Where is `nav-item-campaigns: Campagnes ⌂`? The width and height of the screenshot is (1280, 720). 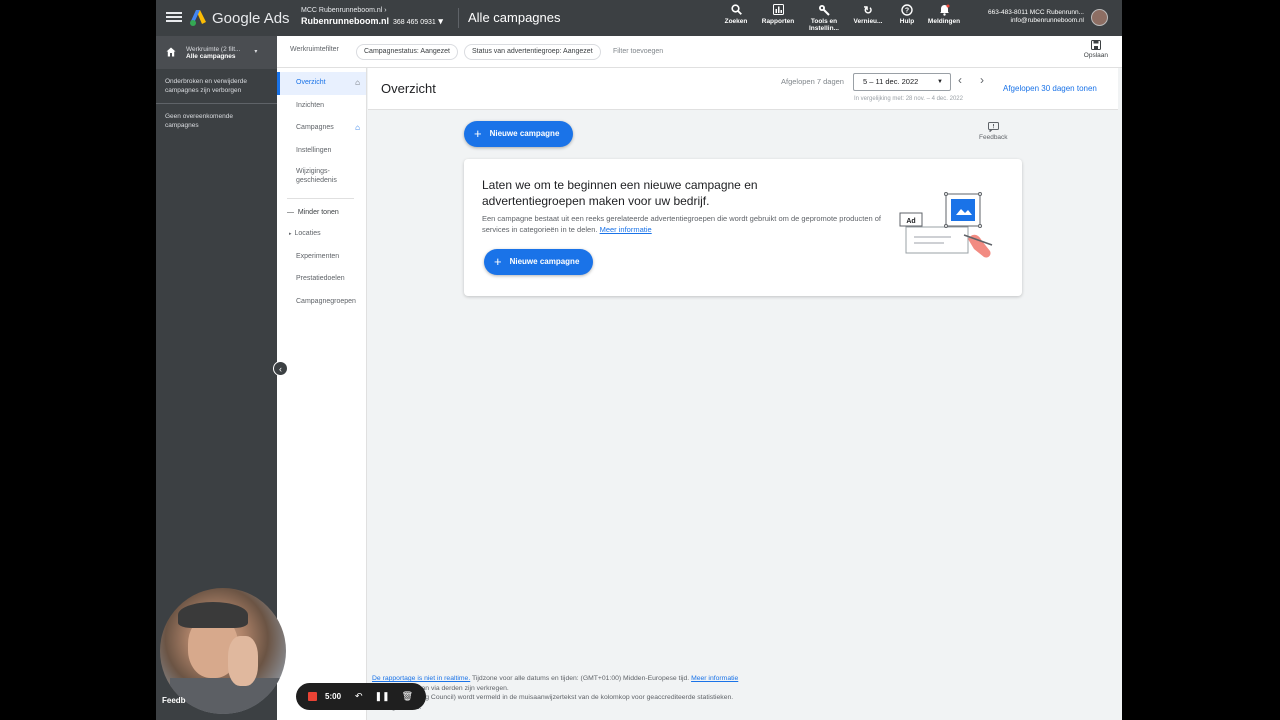
nav-item-campaigns: Campagnes ⌂ is located at coordinates (321, 128).